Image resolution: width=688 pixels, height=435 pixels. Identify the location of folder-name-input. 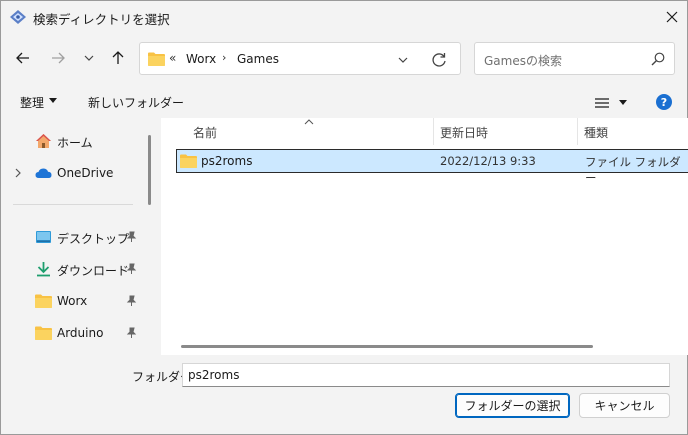
(426, 375).